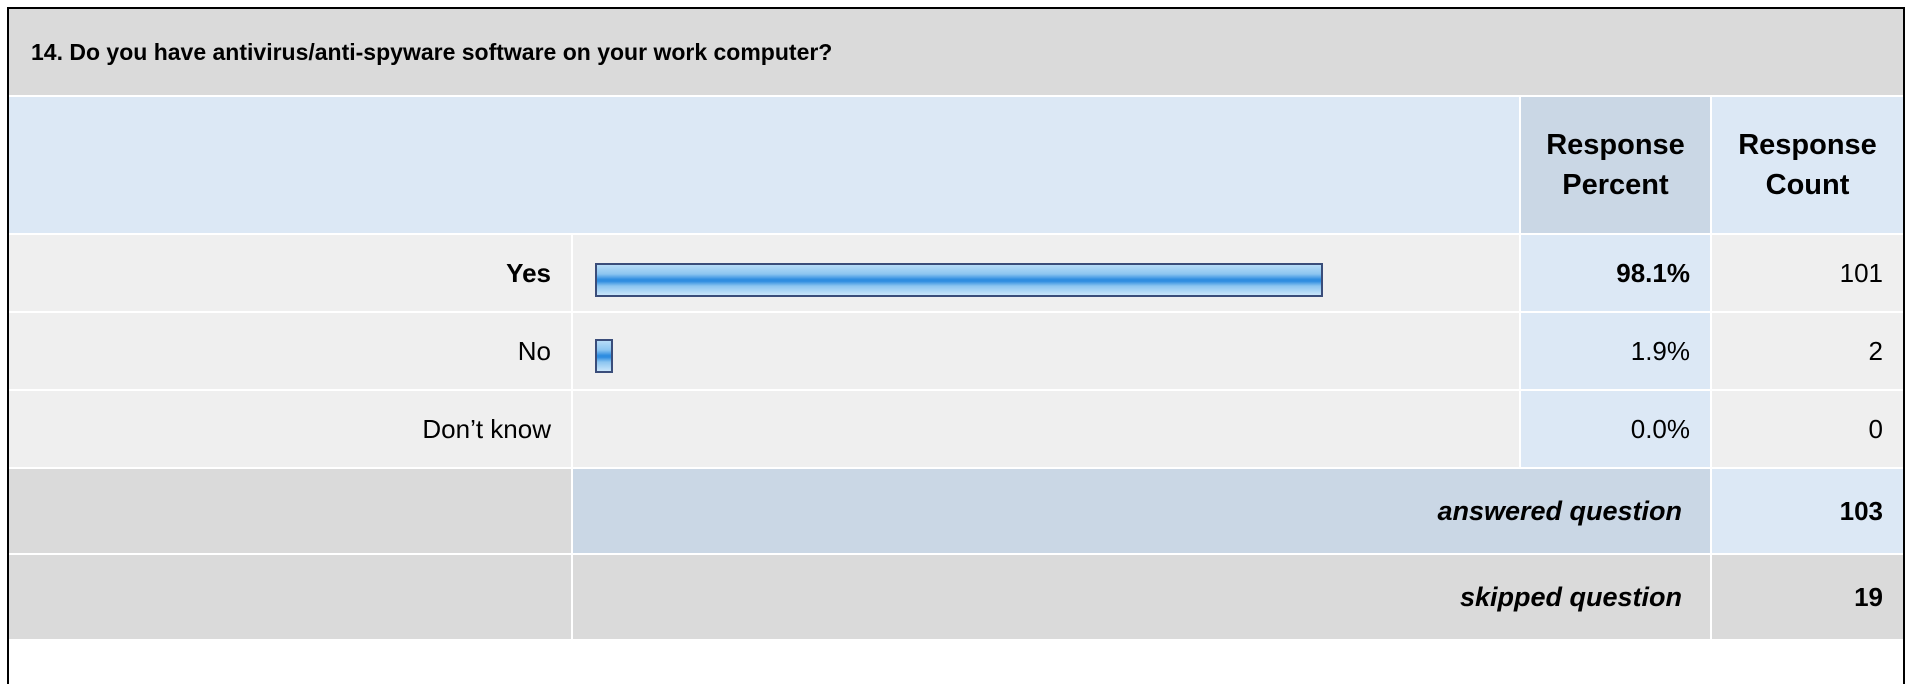  Describe the element at coordinates (290, 597) in the screenshot. I see `skipped-blank` at that location.